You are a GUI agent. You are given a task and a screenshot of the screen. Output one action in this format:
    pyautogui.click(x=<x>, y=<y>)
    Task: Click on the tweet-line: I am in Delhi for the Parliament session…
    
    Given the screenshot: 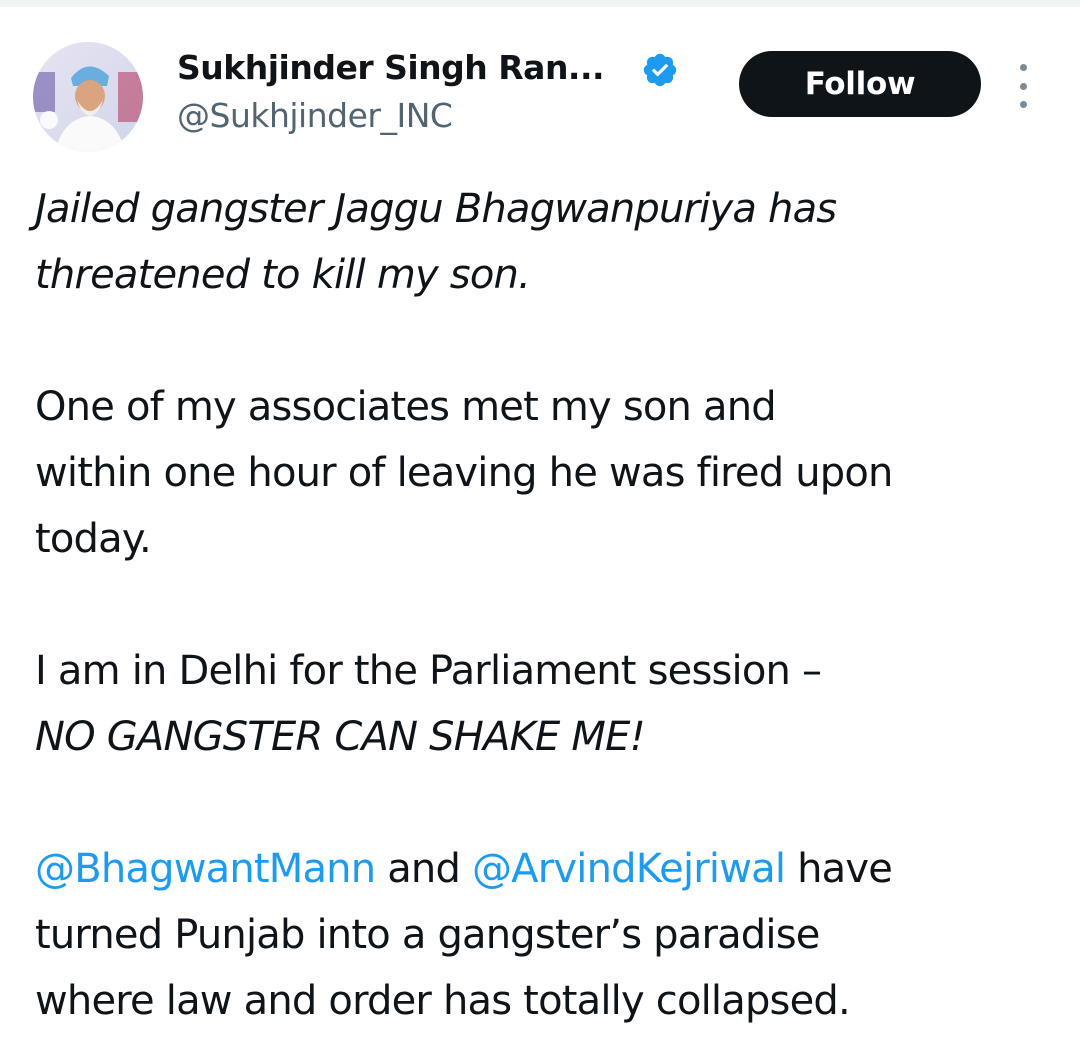 What is the action you would take?
    pyautogui.click(x=428, y=671)
    